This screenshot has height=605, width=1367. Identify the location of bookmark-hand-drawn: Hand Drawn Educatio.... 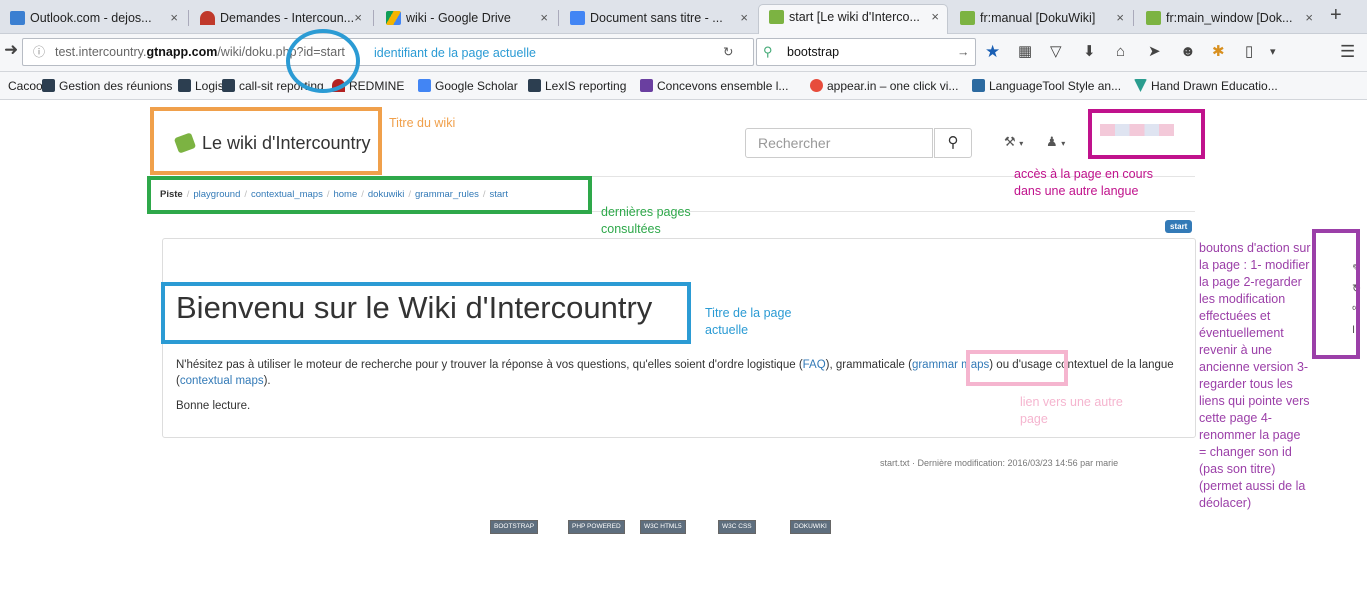
(1206, 86).